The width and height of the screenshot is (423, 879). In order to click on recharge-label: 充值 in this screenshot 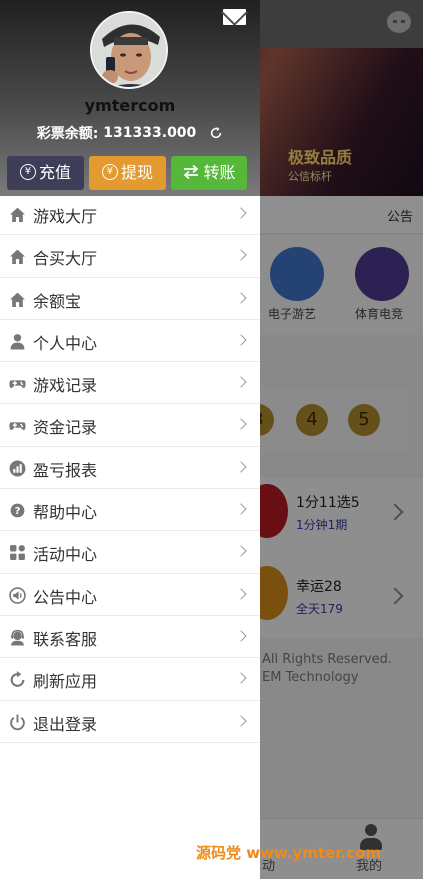, I will do `click(54, 172)`.